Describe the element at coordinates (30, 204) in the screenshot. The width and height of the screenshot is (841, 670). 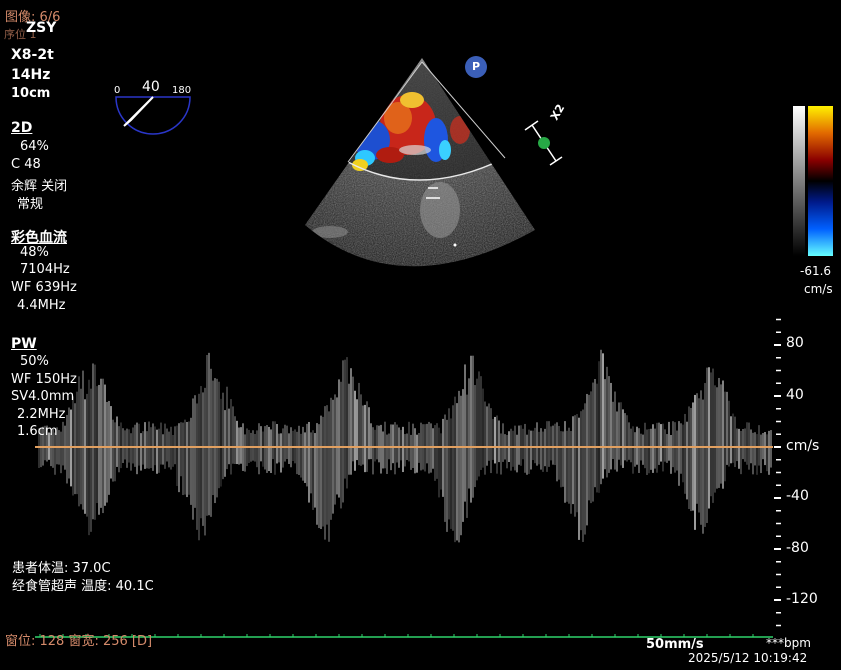
I see `2d-mode: 常规` at that location.